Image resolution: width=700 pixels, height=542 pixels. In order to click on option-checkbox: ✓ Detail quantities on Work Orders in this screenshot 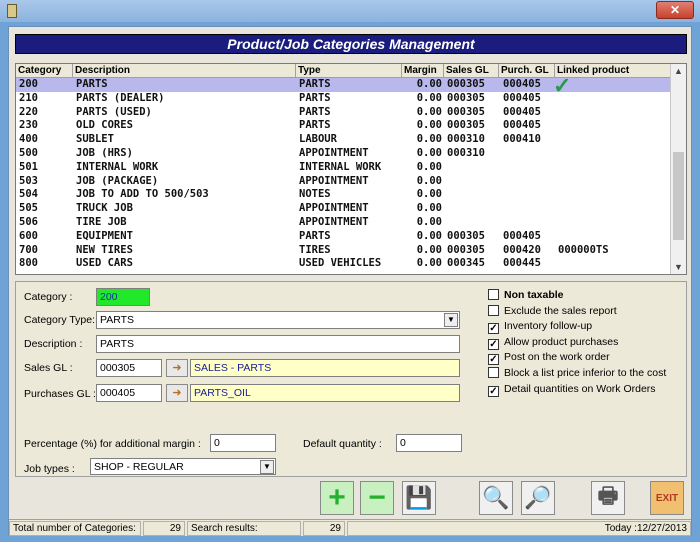, I will do `click(572, 390)`.